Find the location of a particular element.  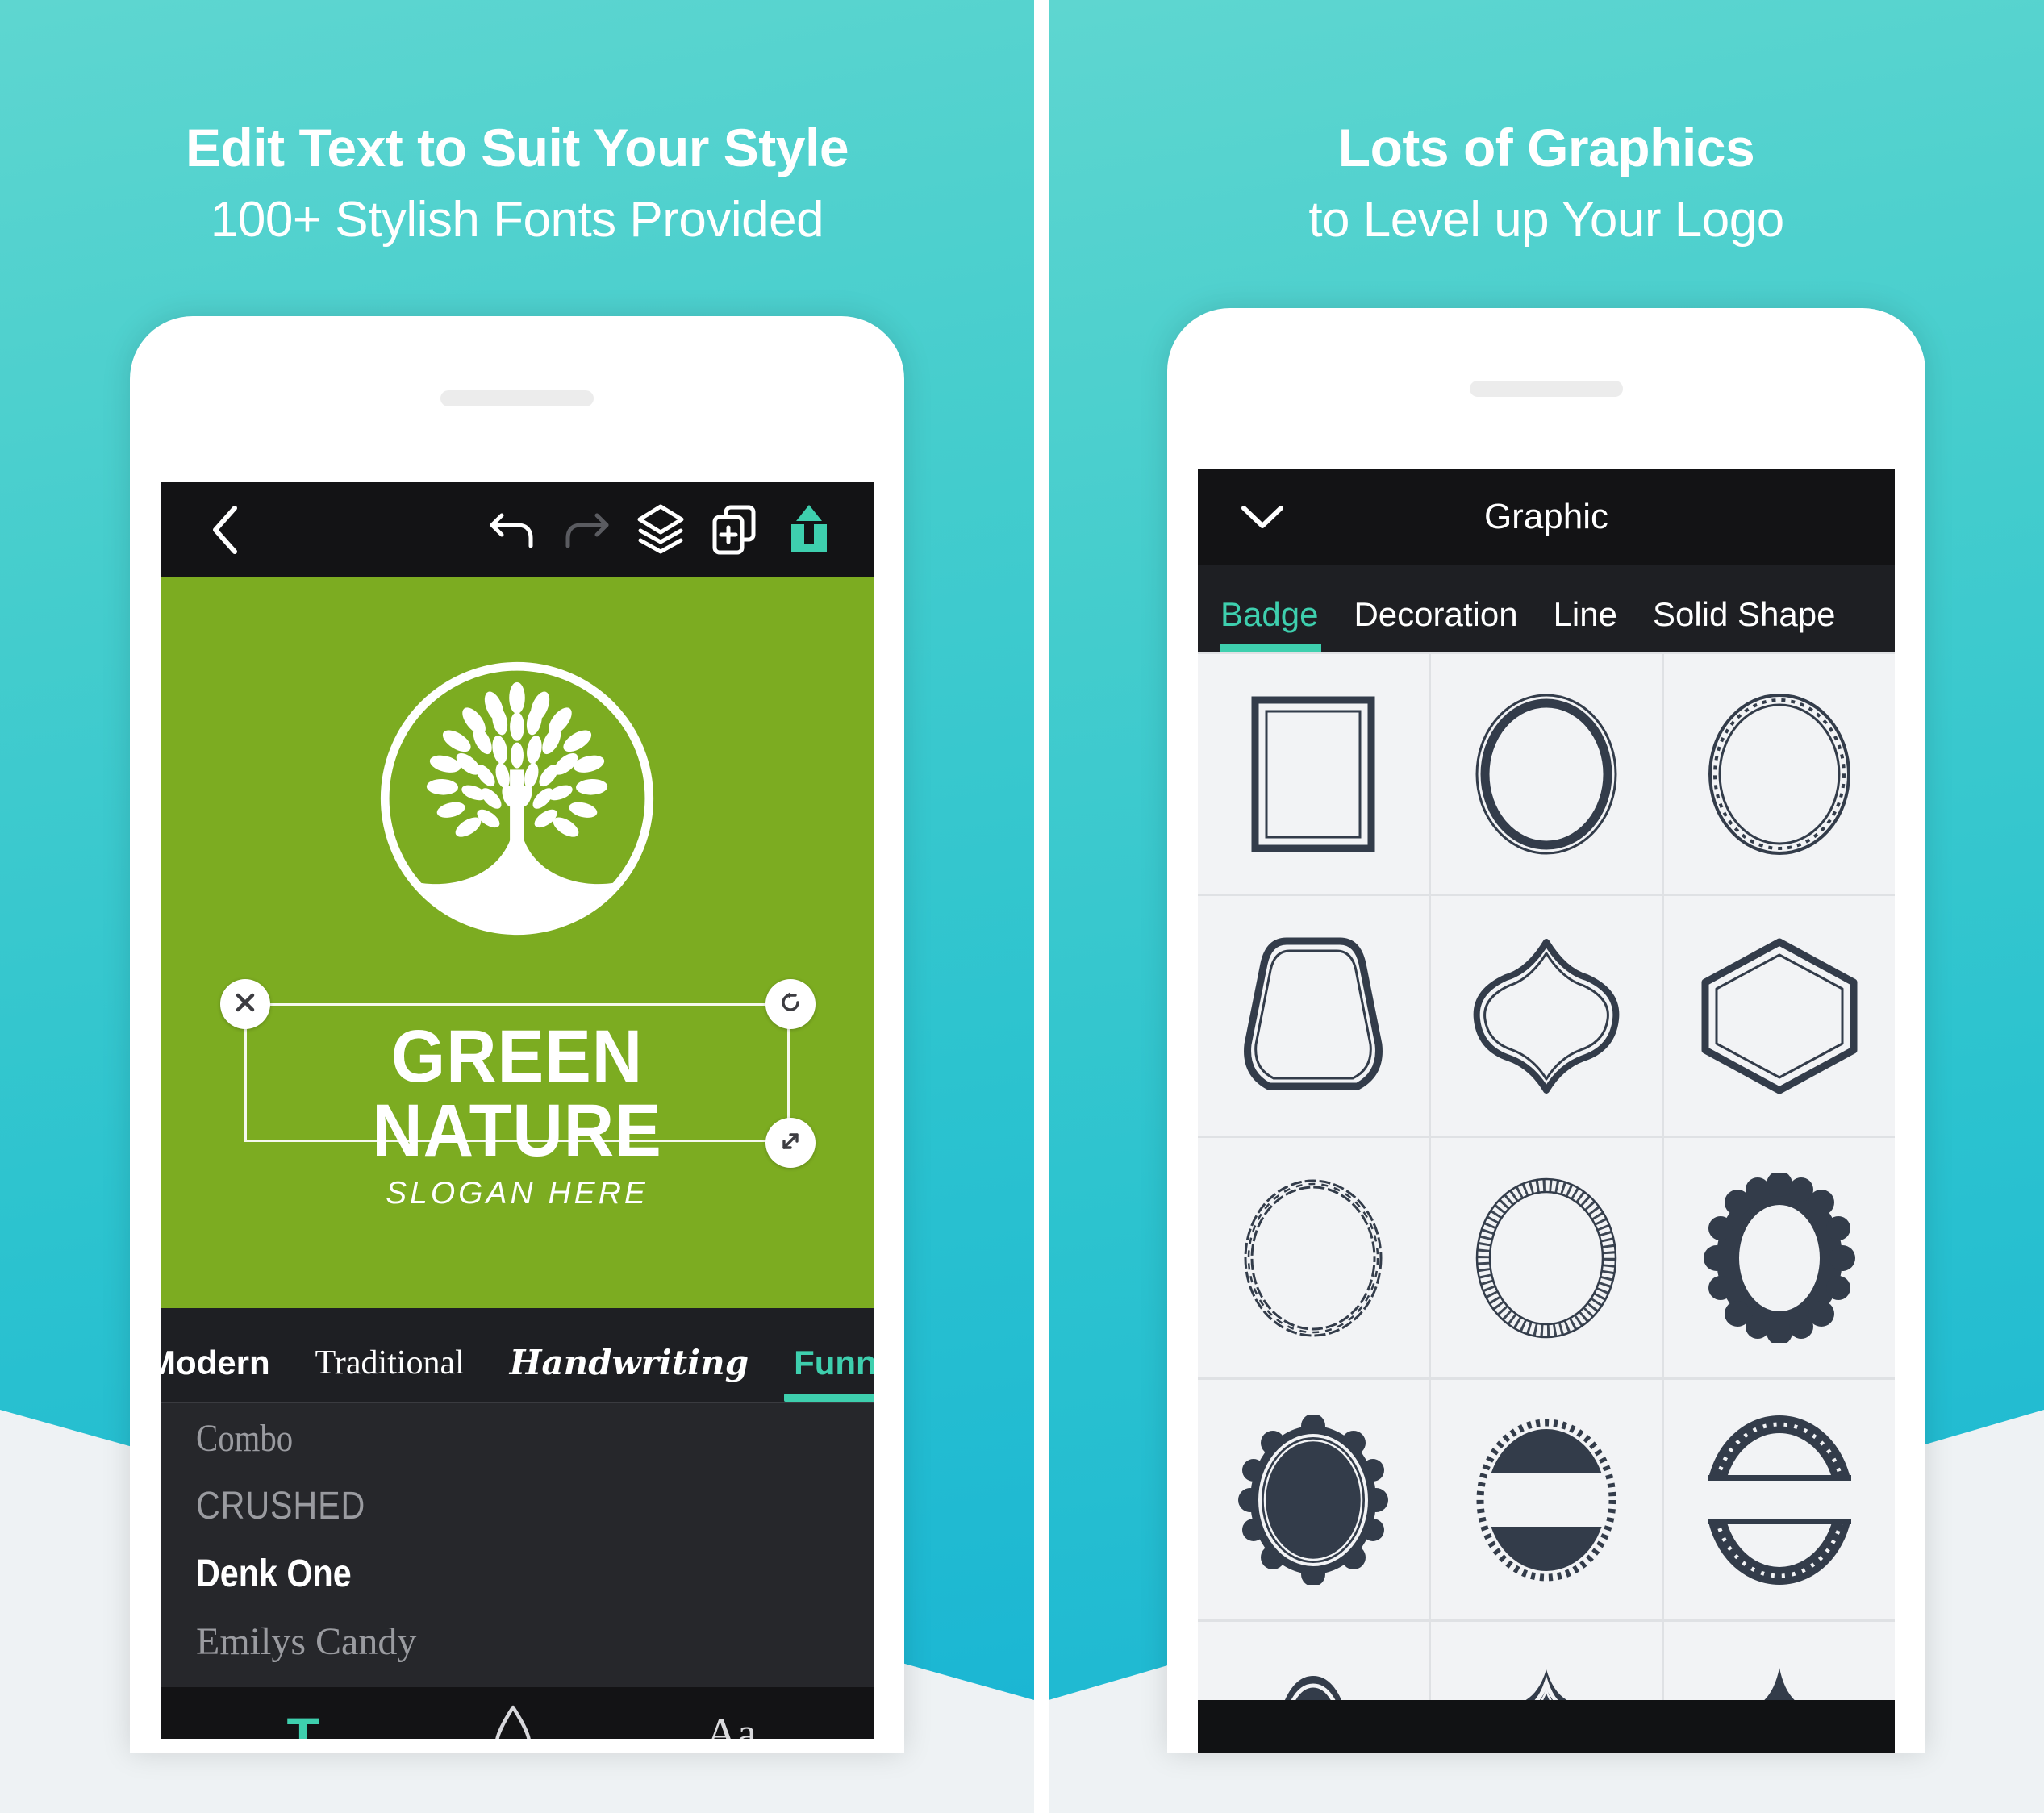

text-style-icon: Aa is located at coordinates (731, 1725).